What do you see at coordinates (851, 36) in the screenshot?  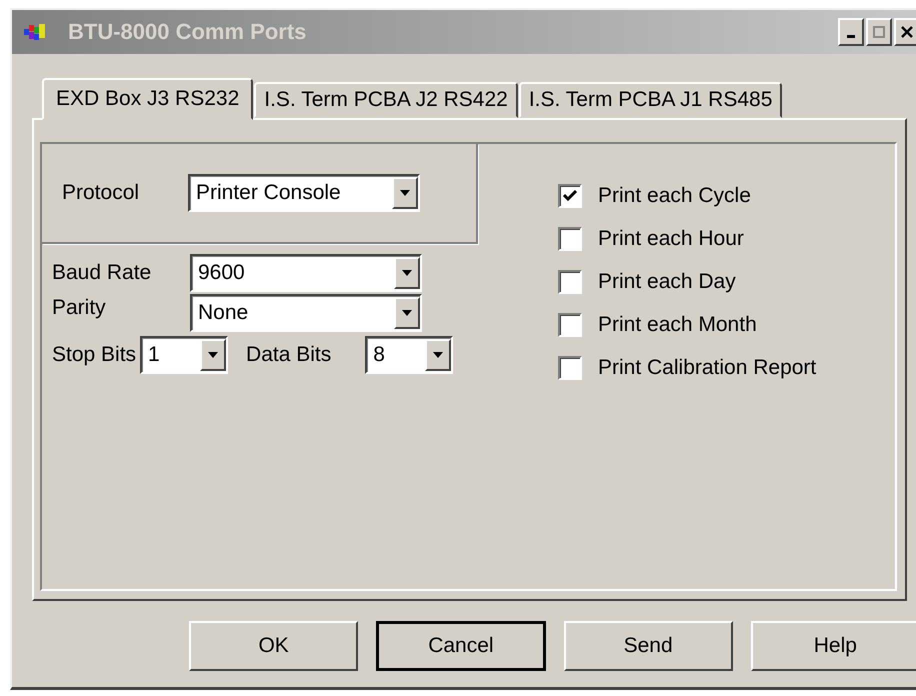 I see `minimize-icon` at bounding box center [851, 36].